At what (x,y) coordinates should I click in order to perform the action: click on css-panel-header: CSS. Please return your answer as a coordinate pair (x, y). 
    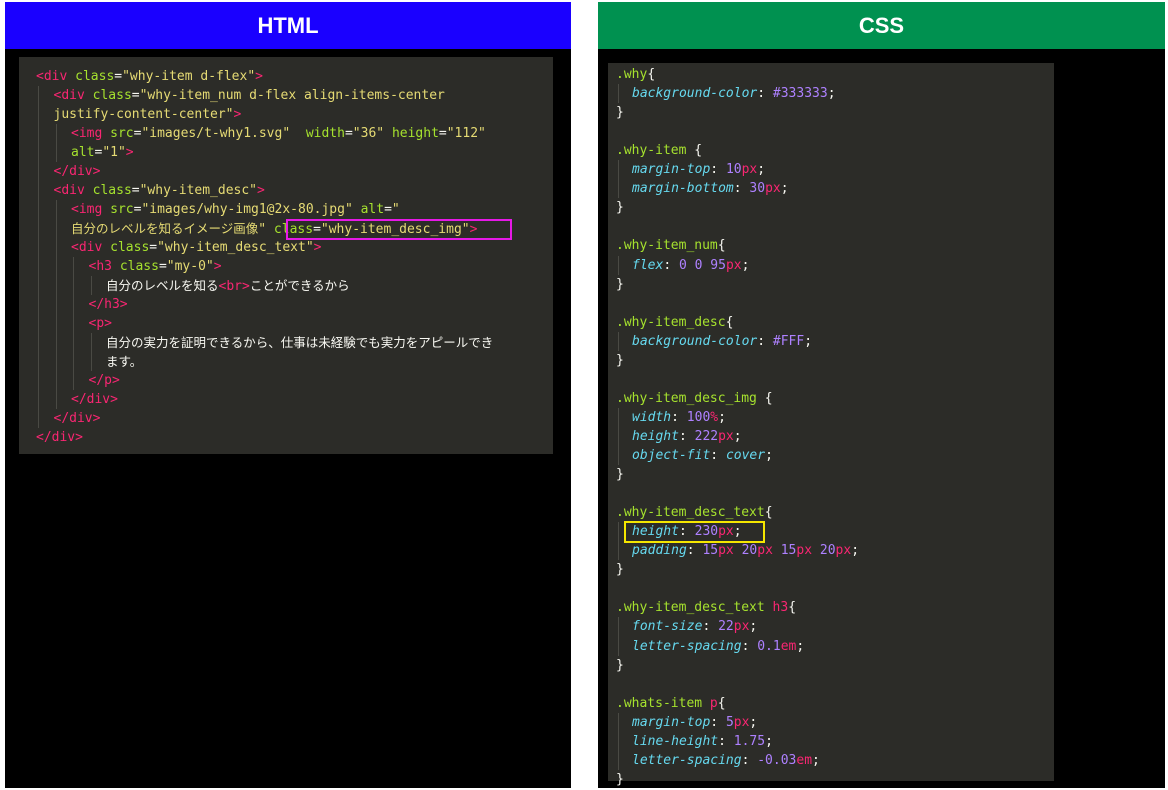
    Looking at the image, I should click on (881, 25).